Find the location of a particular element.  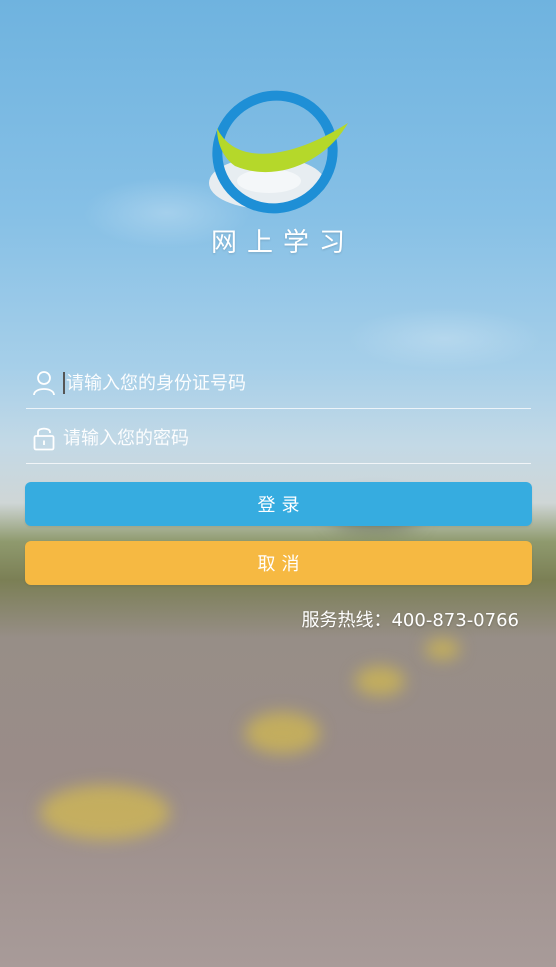

lock-icon is located at coordinates (44, 438).